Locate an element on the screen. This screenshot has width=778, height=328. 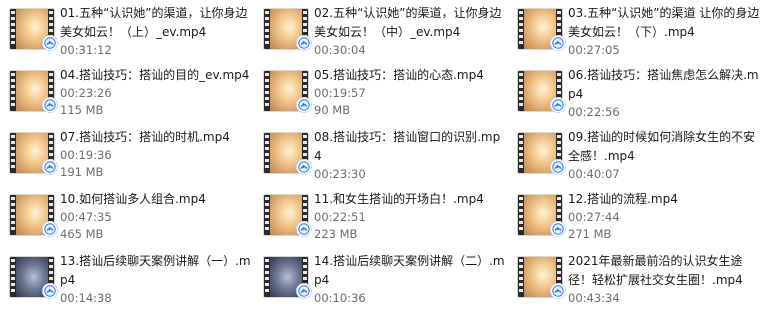
file-duration: 00:30:04 is located at coordinates (340, 50).